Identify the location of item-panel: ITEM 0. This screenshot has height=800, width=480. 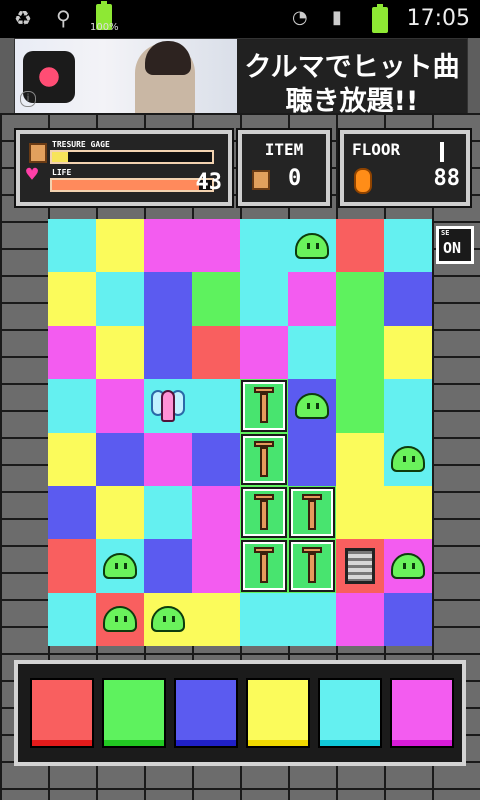
(284, 168).